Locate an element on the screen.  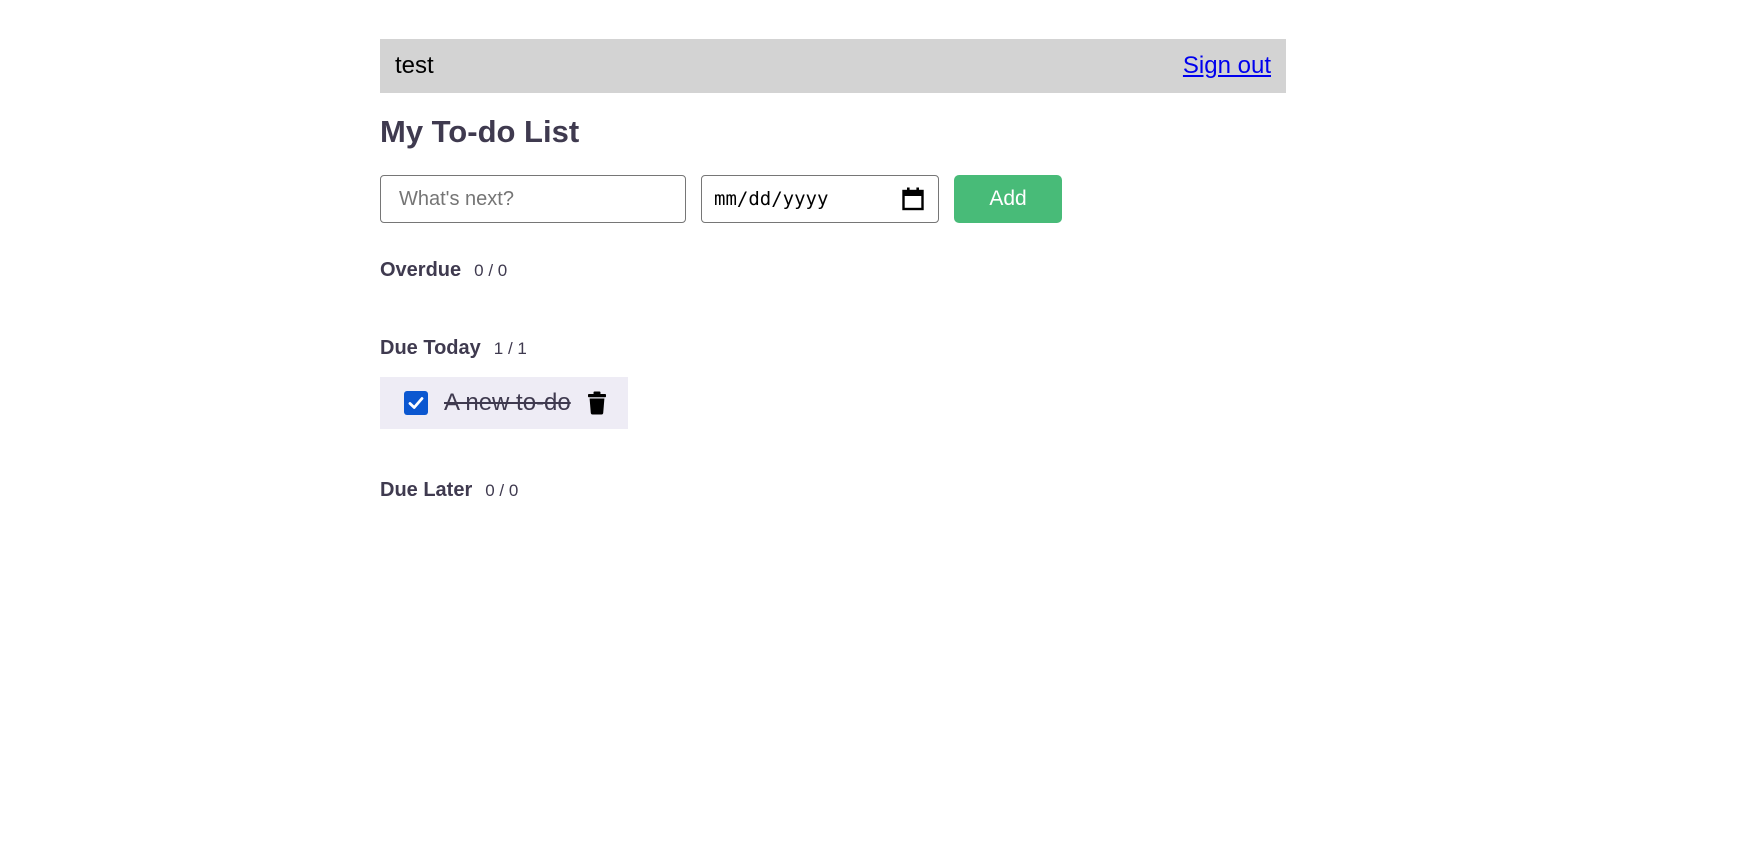
due-later-title: Due Later is located at coordinates (426, 490).